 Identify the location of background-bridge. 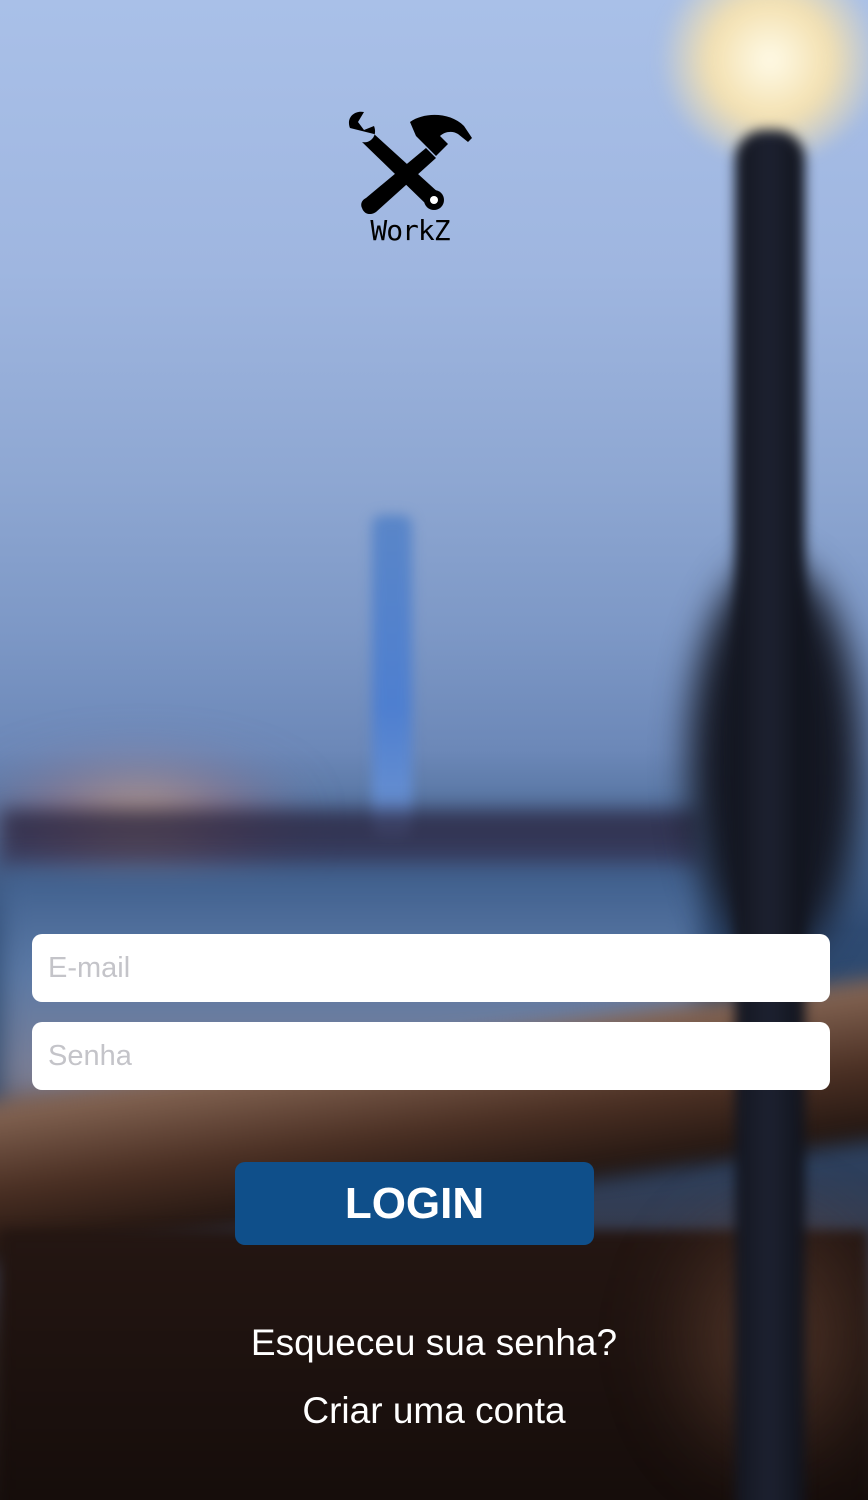
(350, 840).